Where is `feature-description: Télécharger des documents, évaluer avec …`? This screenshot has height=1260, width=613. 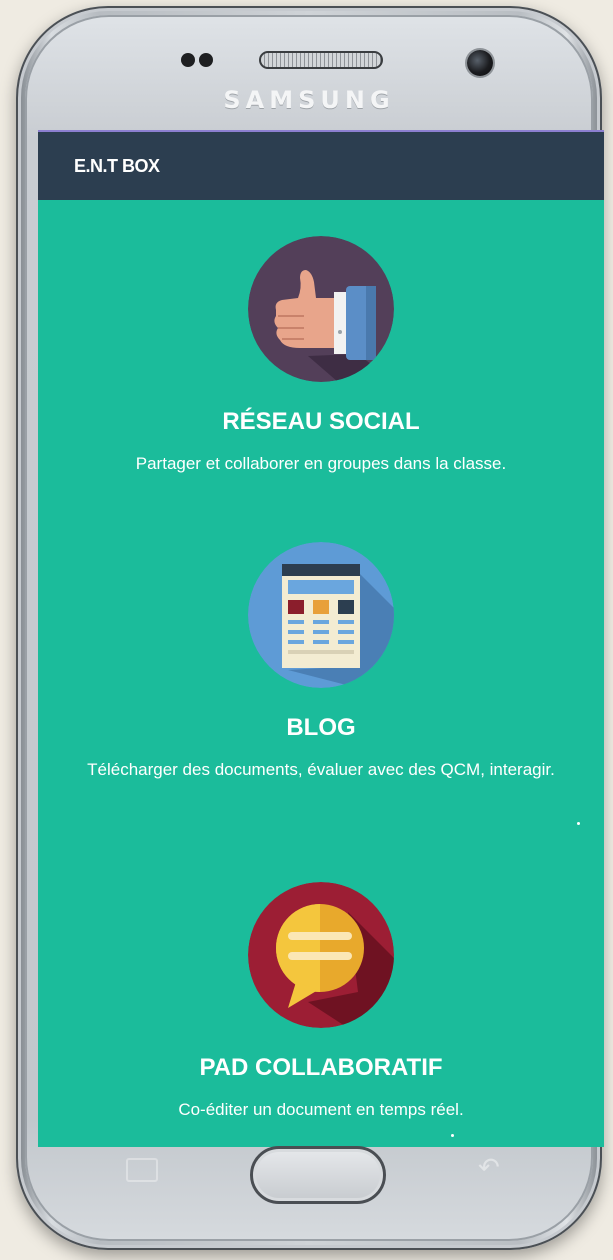 feature-description: Télécharger des documents, évaluer avec … is located at coordinates (321, 769).